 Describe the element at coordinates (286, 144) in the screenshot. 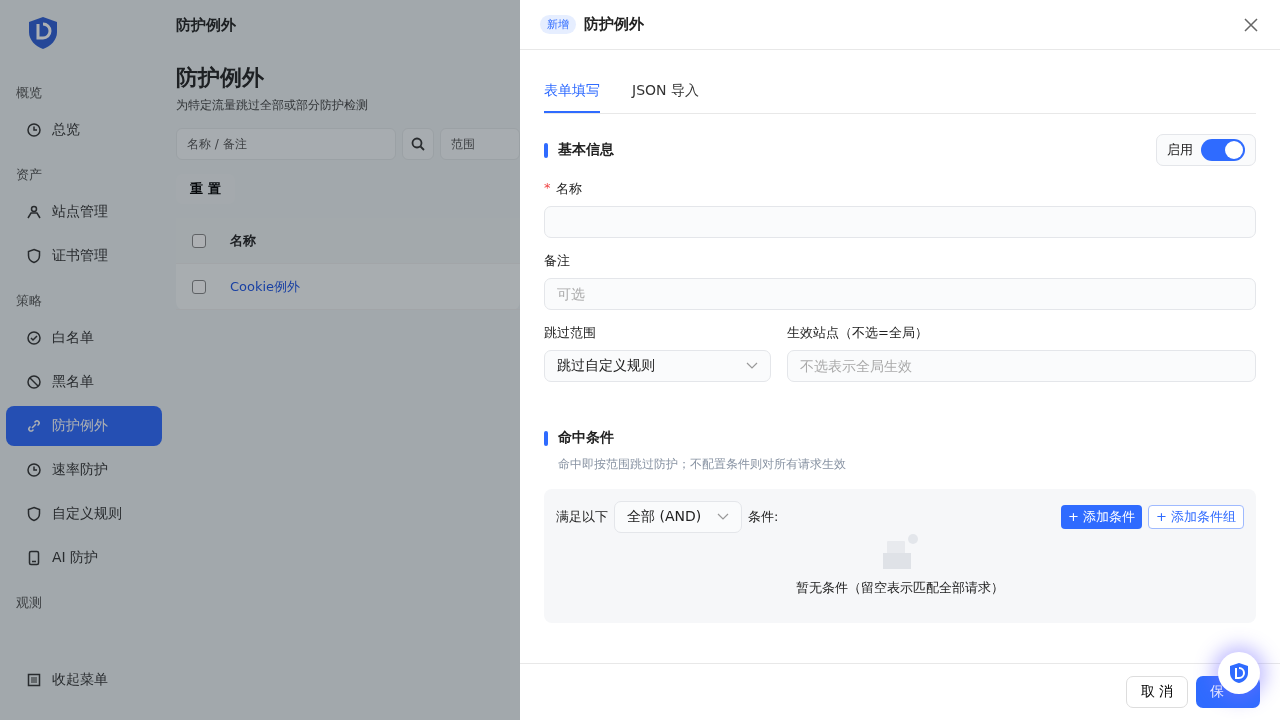

I see `search-field: 名称 / 备注` at that location.